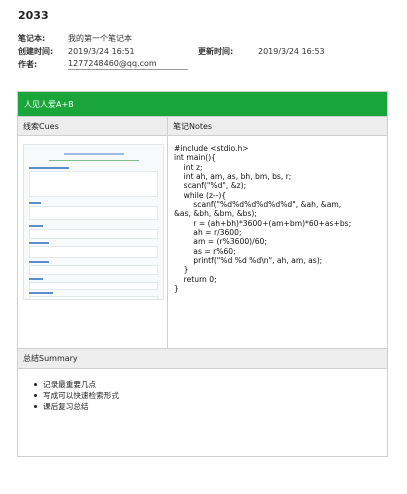 This screenshot has height=494, width=407. Describe the element at coordinates (28, 64) in the screenshot. I see `author-label: 作者:` at that location.